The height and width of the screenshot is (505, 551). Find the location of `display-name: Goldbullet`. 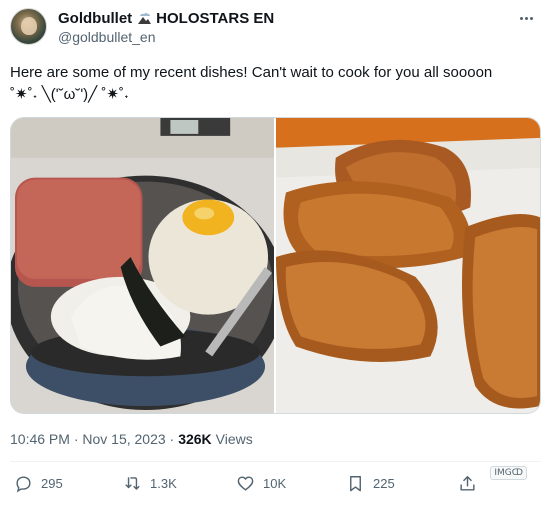

display-name: Goldbullet is located at coordinates (95, 18).